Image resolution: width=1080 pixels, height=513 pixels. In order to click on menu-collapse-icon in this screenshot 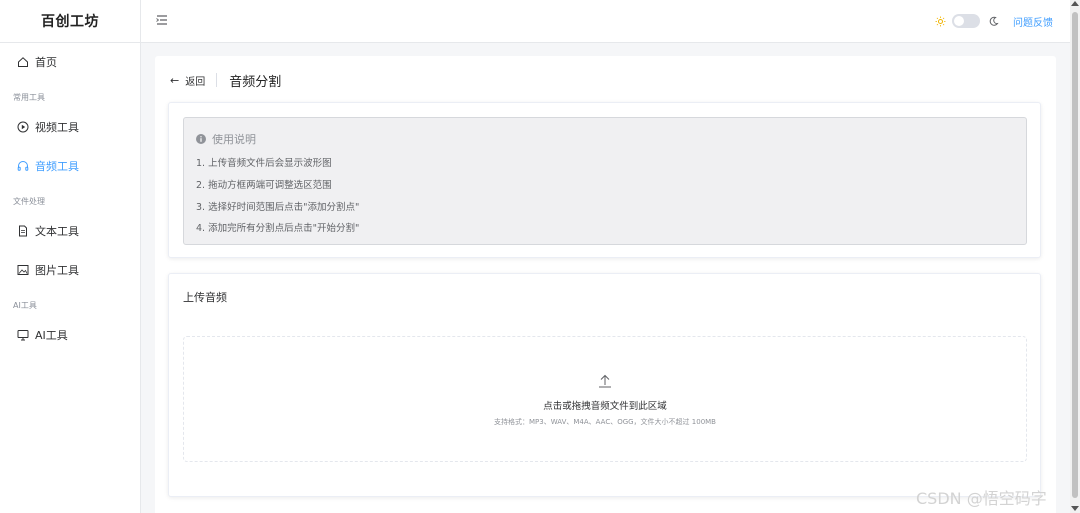, I will do `click(162, 20)`.